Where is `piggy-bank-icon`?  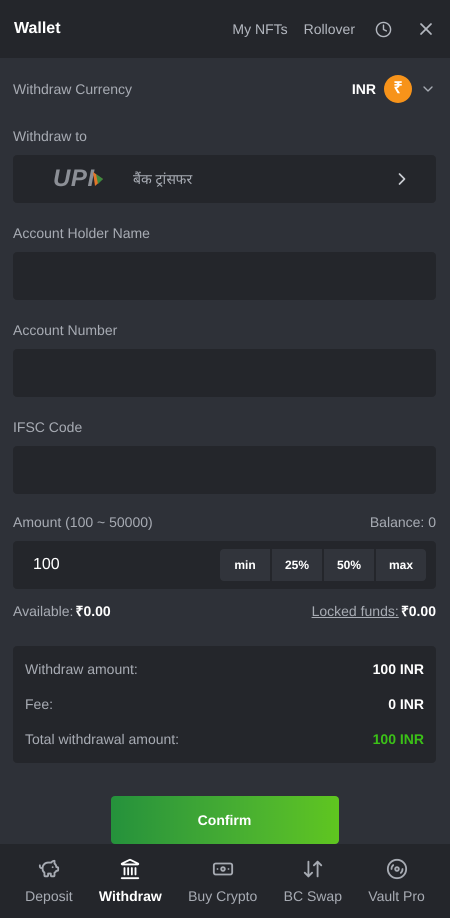
piggy-bank-icon is located at coordinates (49, 869).